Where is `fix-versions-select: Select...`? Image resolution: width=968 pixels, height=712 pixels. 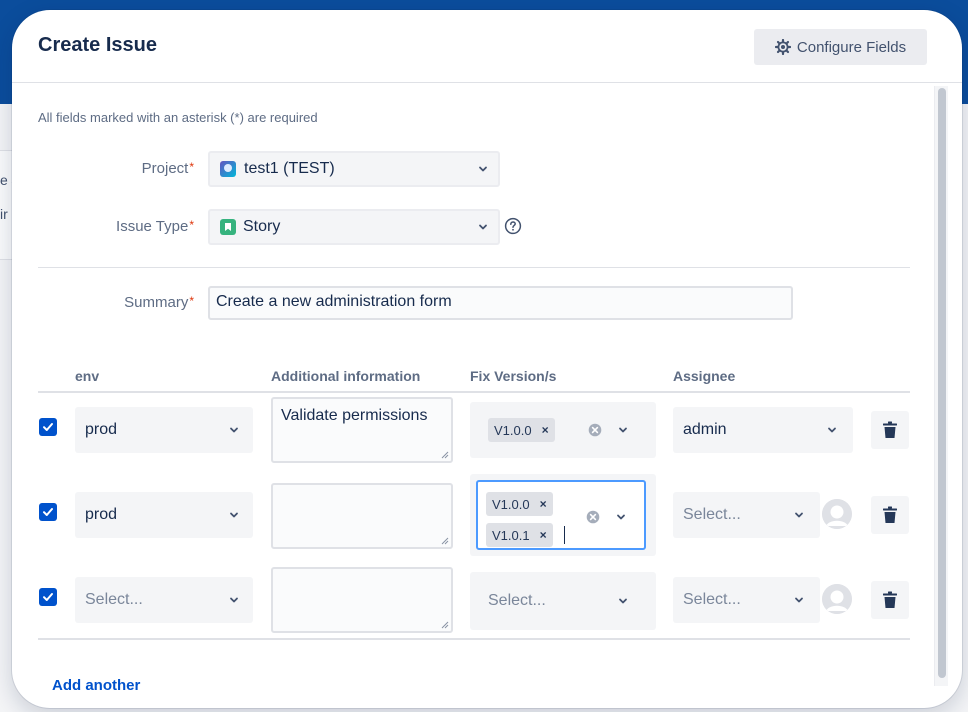
fix-versions-select: Select... is located at coordinates (563, 601).